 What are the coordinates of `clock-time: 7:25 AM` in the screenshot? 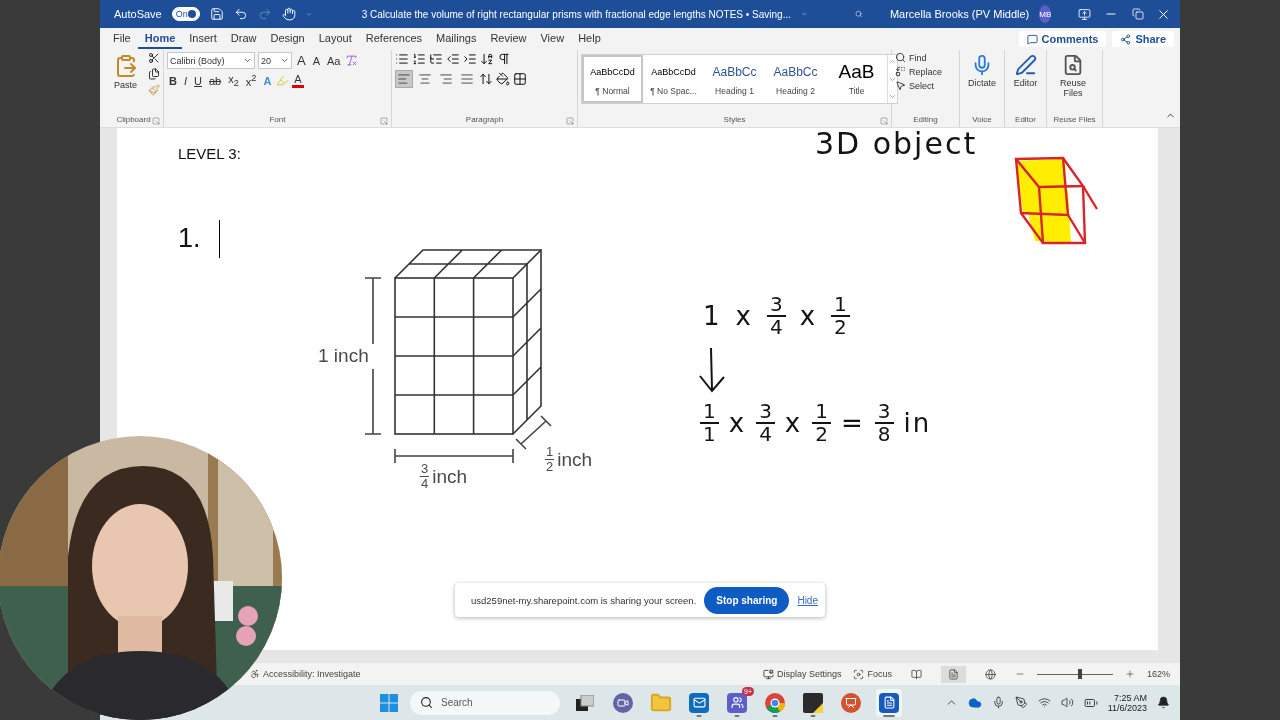 It's located at (1130, 697).